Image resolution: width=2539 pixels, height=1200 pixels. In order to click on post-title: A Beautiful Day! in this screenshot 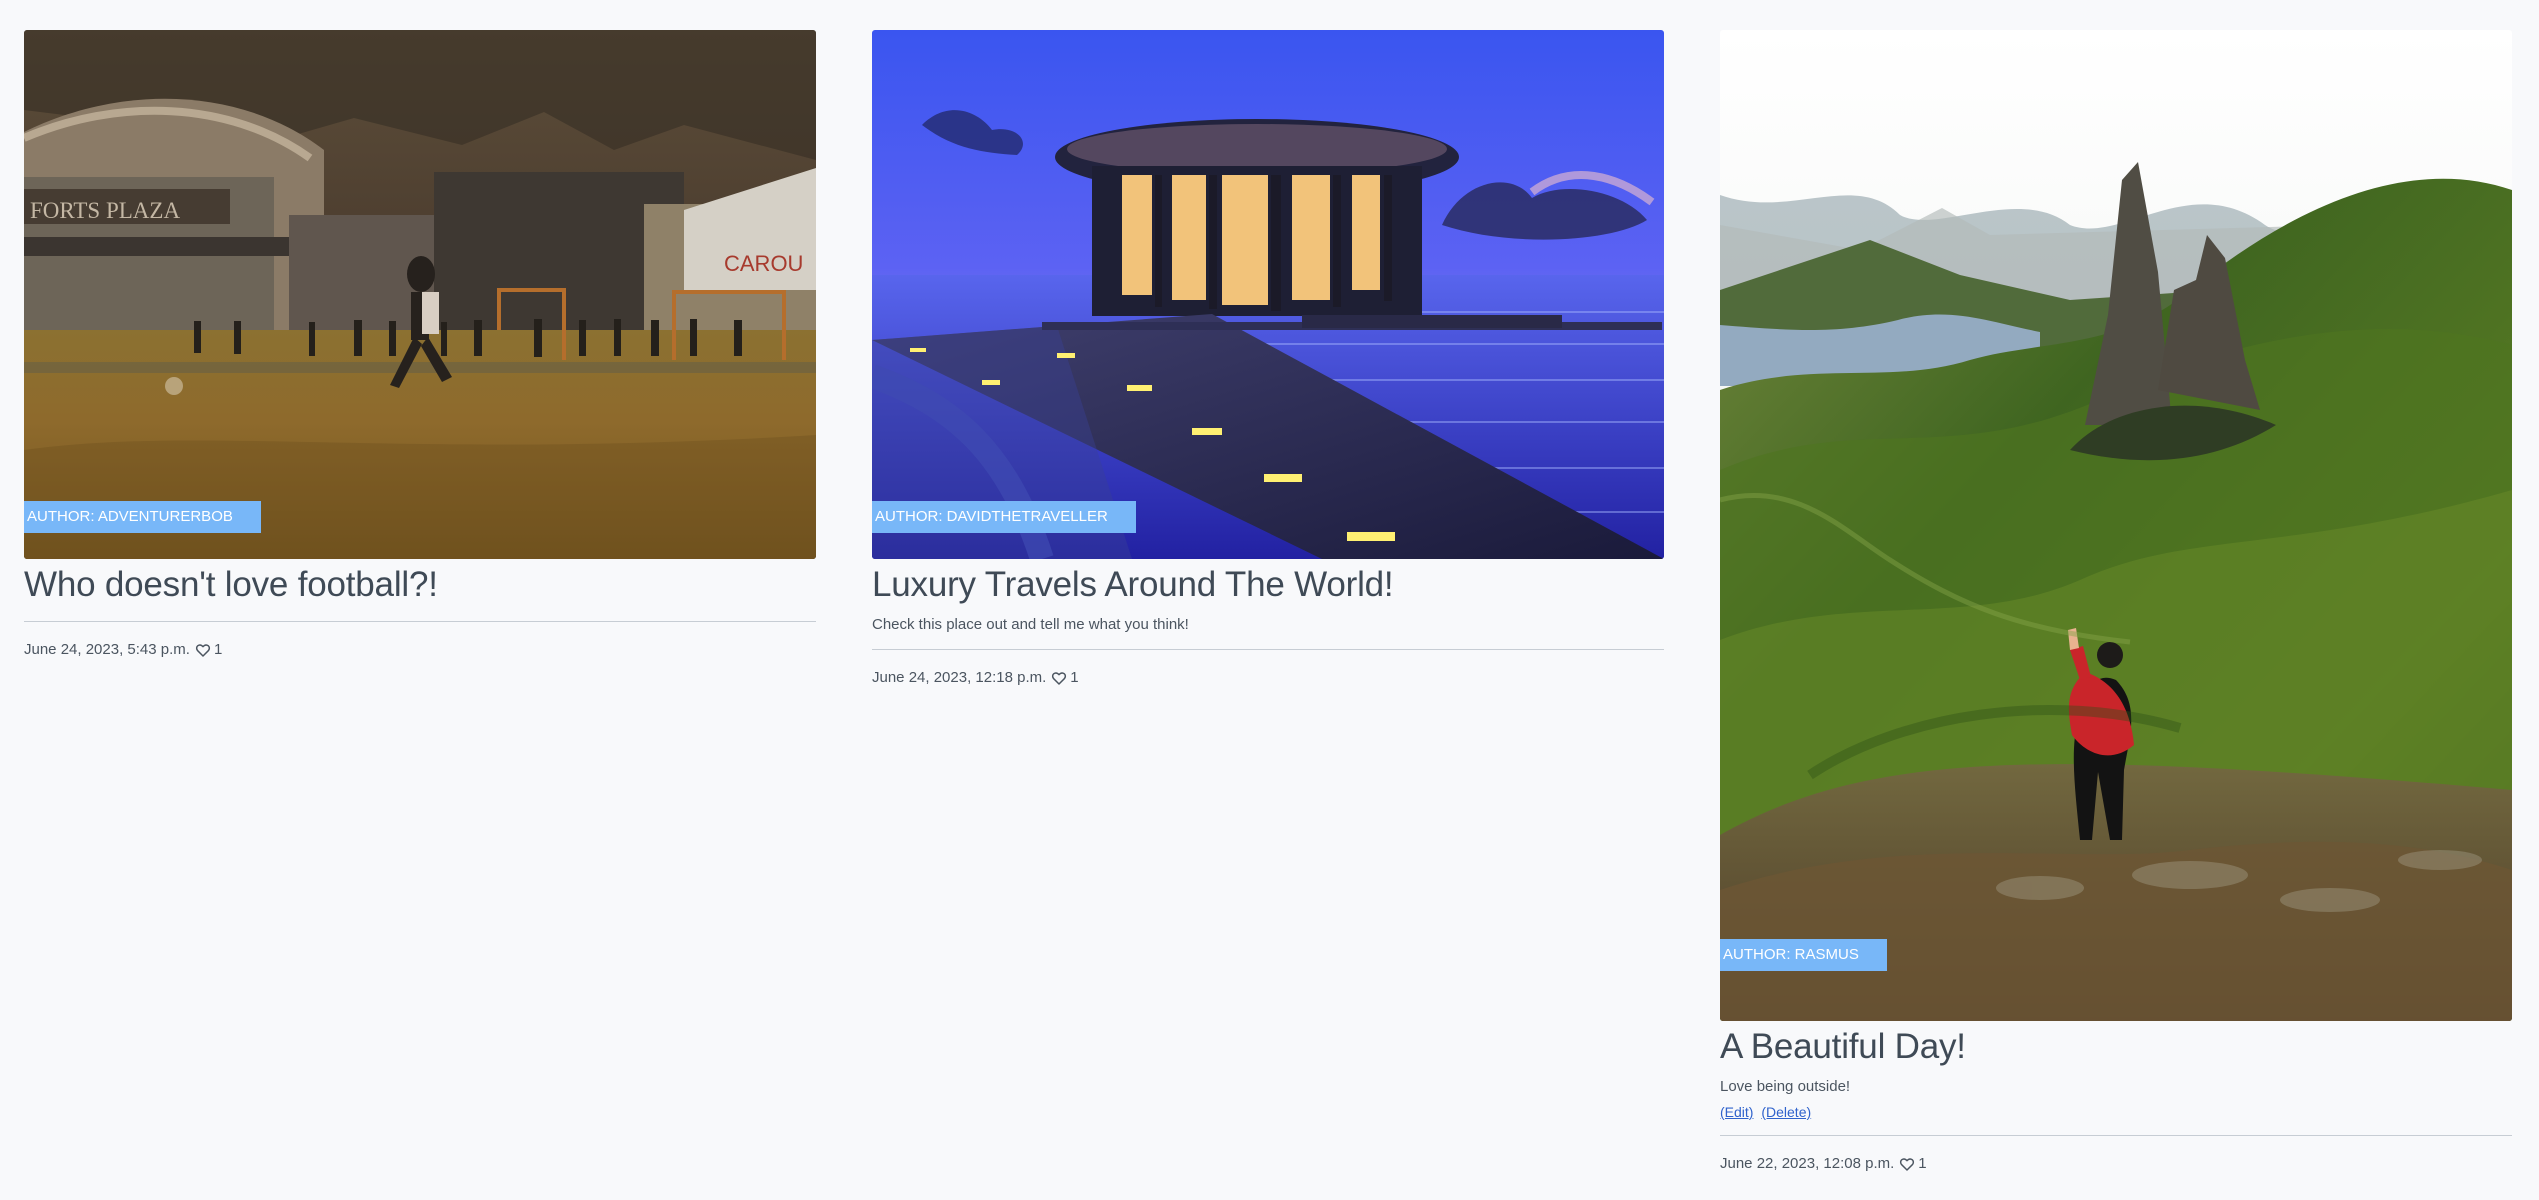, I will do `click(2116, 1045)`.